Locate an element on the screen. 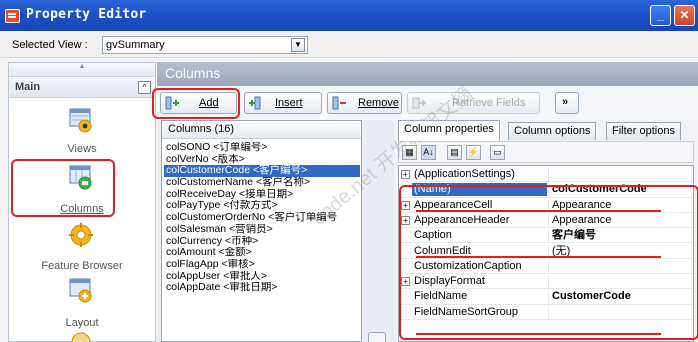 The width and height of the screenshot is (698, 342). selected-view-value: gvSummary is located at coordinates (135, 45).